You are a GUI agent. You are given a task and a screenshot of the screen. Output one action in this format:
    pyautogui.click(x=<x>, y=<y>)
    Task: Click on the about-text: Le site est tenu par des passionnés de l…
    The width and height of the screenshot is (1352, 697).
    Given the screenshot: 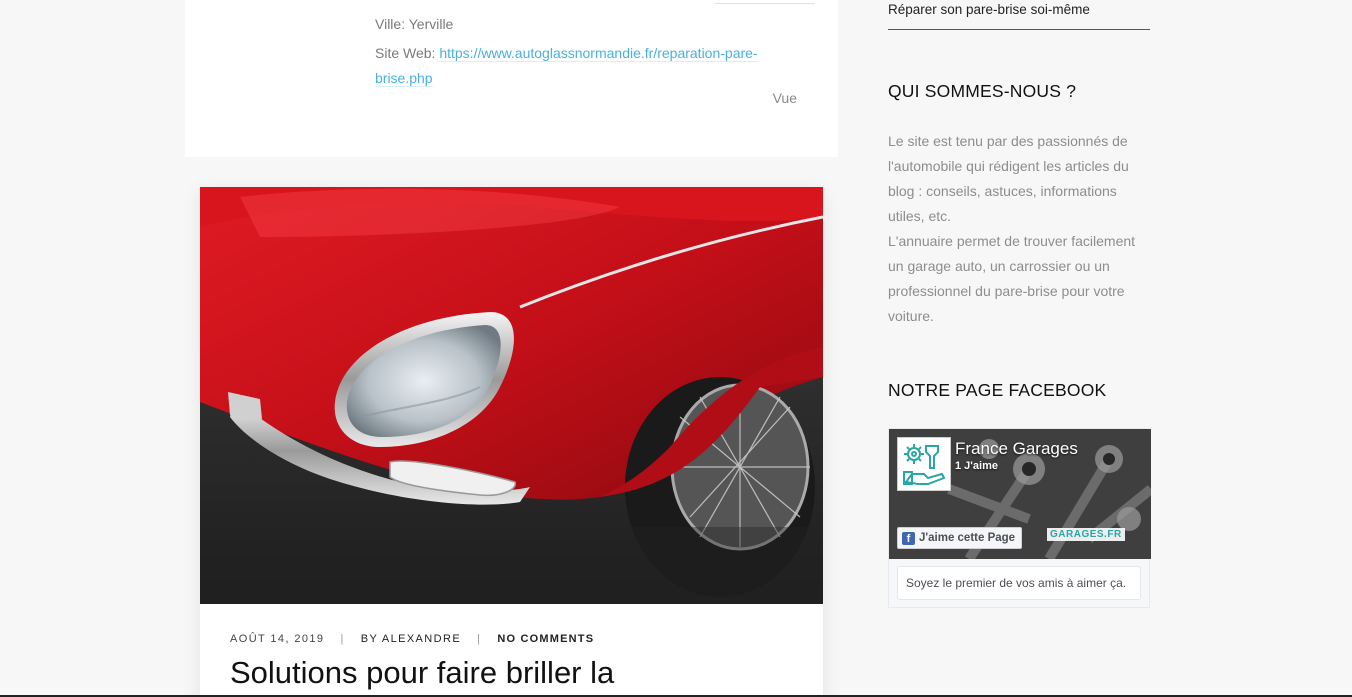 What is the action you would take?
    pyautogui.click(x=1019, y=229)
    